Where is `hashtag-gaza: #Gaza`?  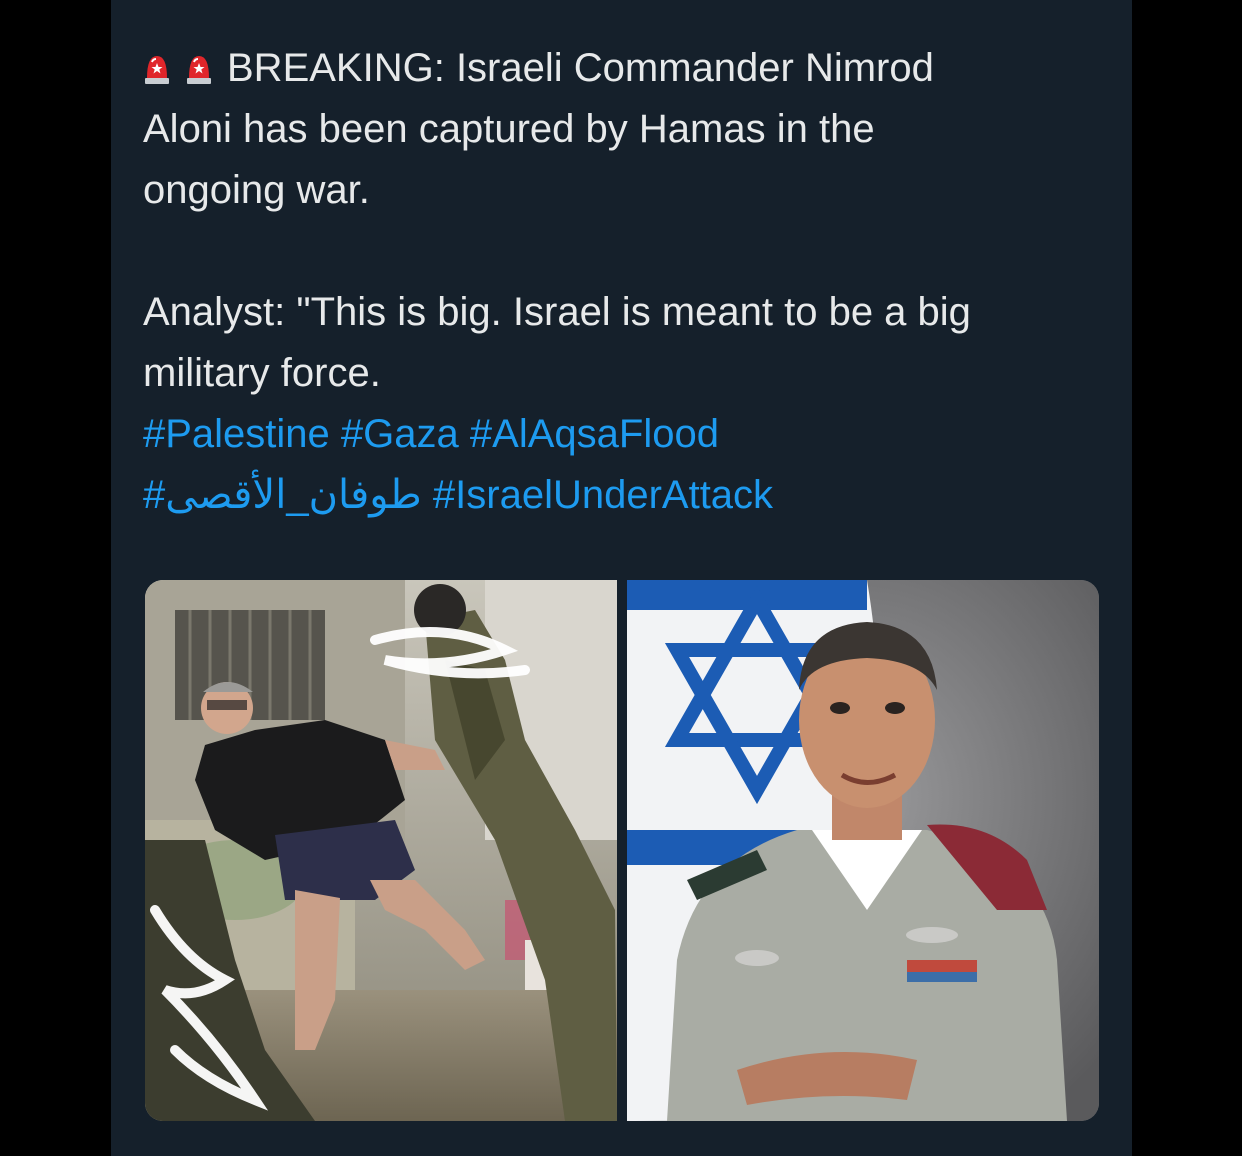 hashtag-gaza: #Gaza is located at coordinates (400, 434).